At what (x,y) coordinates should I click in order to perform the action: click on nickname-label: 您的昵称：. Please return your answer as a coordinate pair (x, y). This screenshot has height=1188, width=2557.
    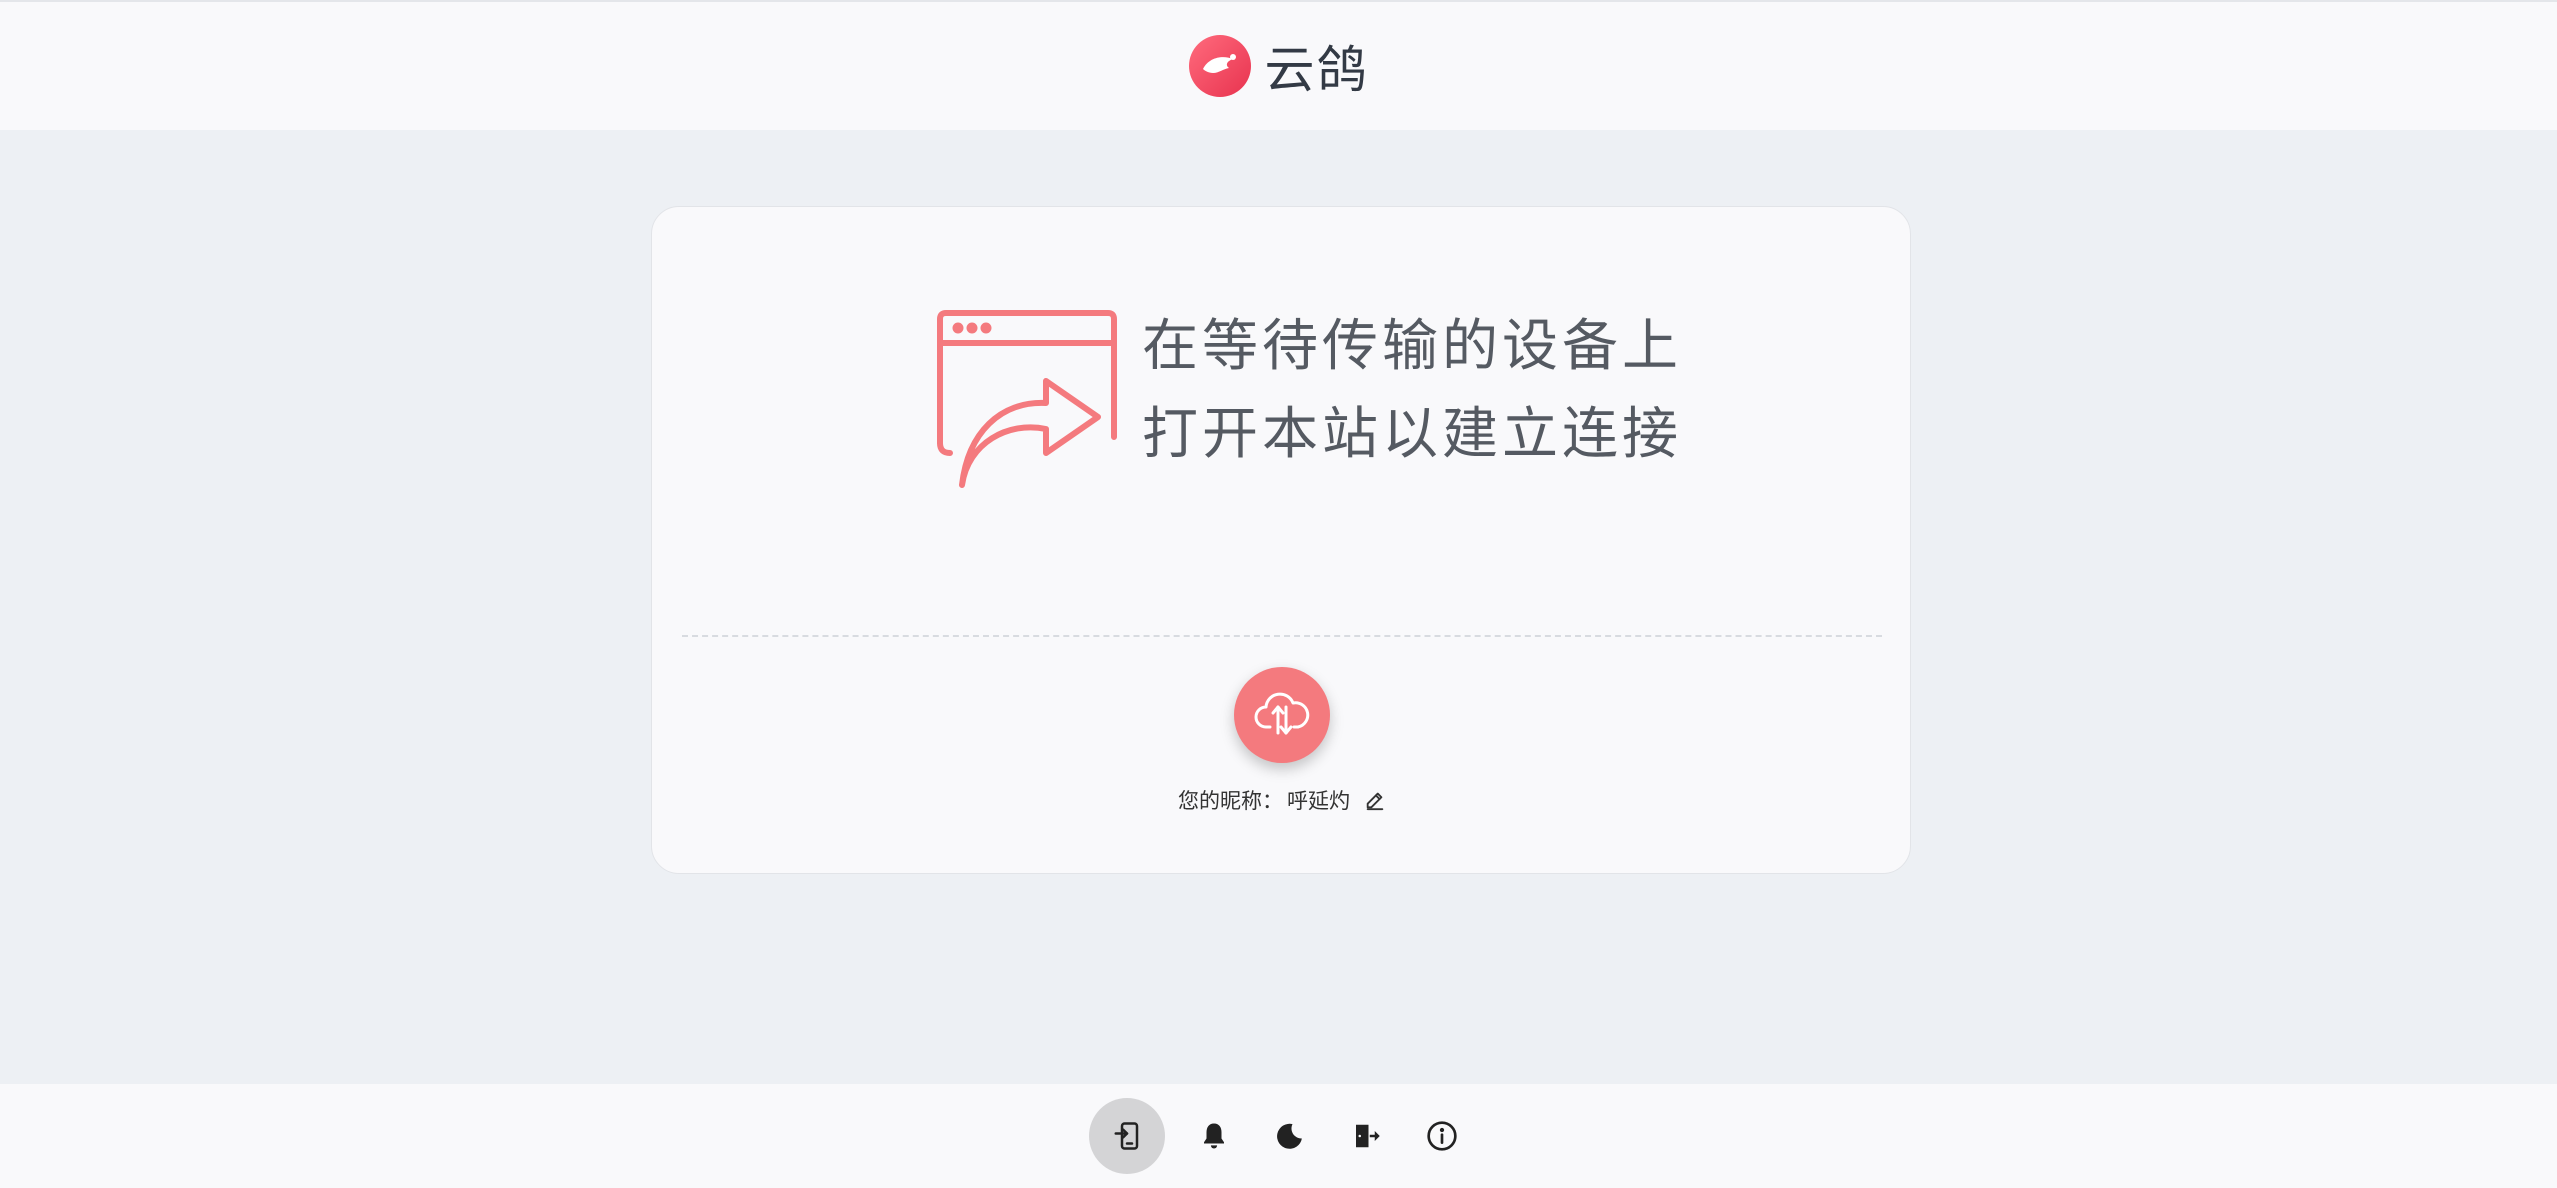
    Looking at the image, I should click on (1230, 801).